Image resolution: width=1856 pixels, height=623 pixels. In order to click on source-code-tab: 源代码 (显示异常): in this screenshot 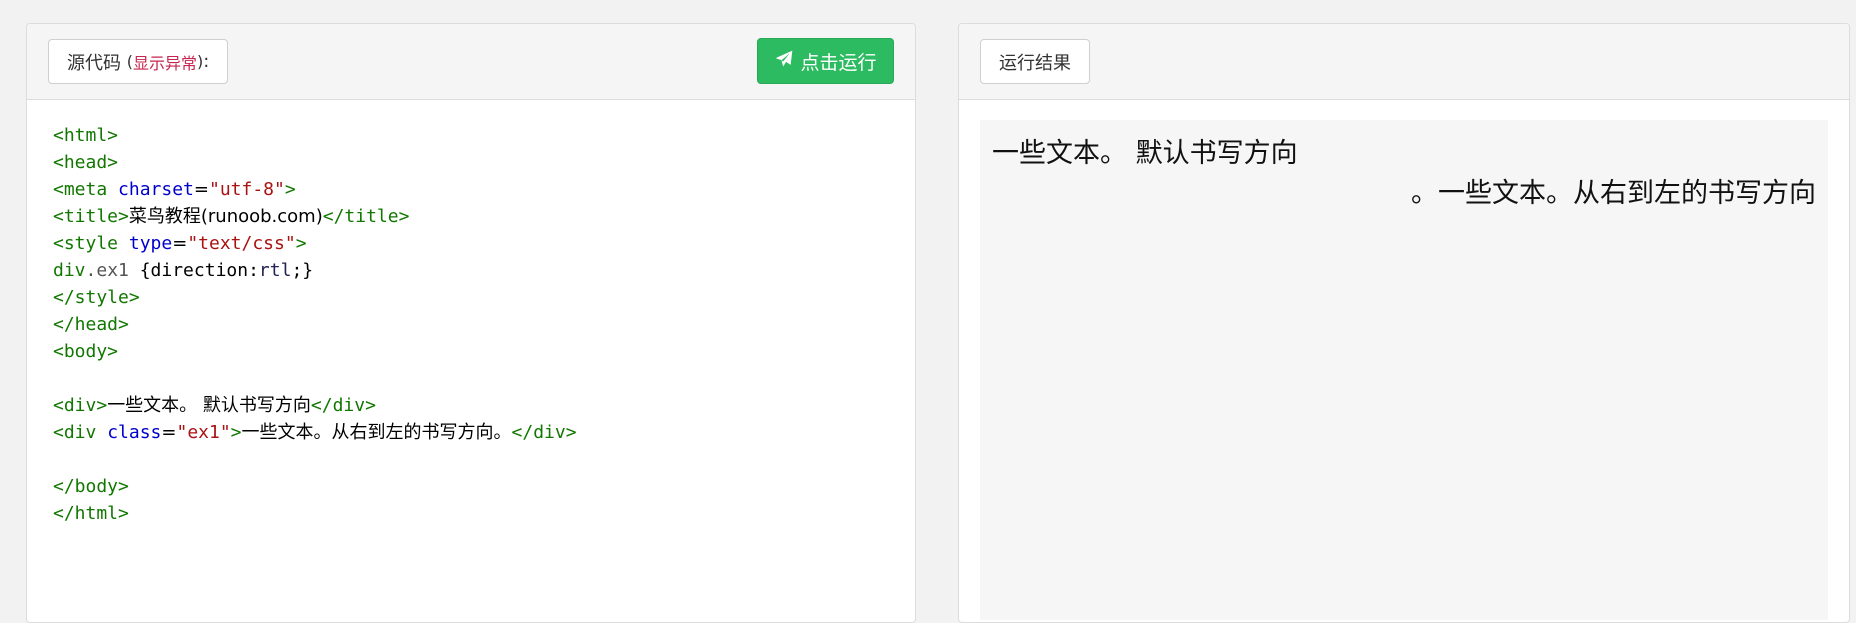, I will do `click(138, 61)`.